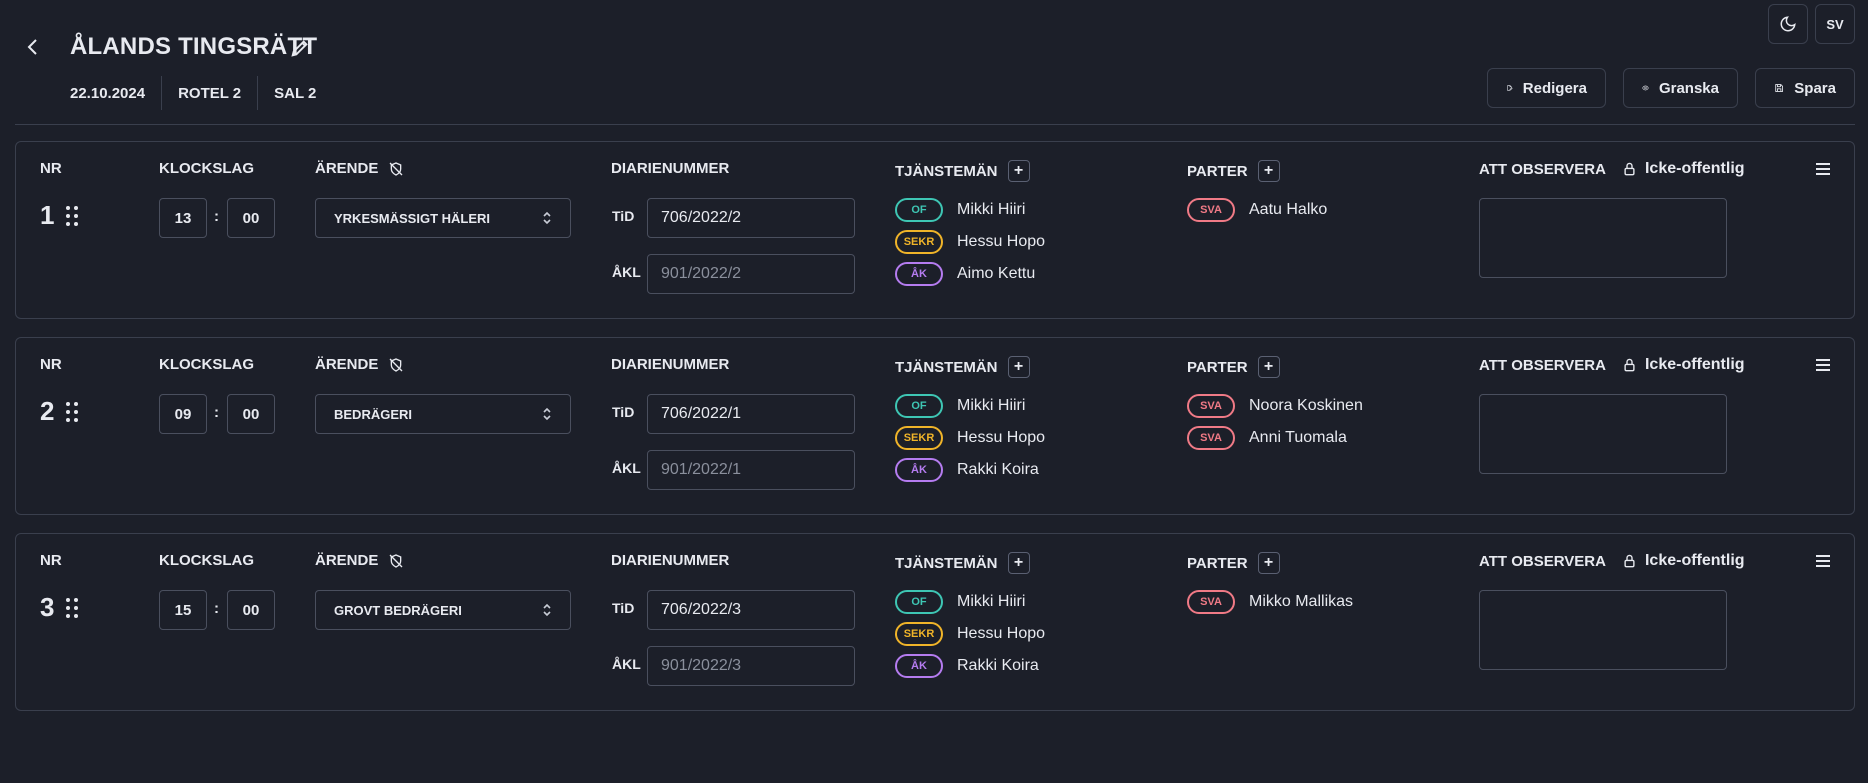 The image size is (1868, 783). I want to click on chevron-up-down-icon, so click(547, 610).